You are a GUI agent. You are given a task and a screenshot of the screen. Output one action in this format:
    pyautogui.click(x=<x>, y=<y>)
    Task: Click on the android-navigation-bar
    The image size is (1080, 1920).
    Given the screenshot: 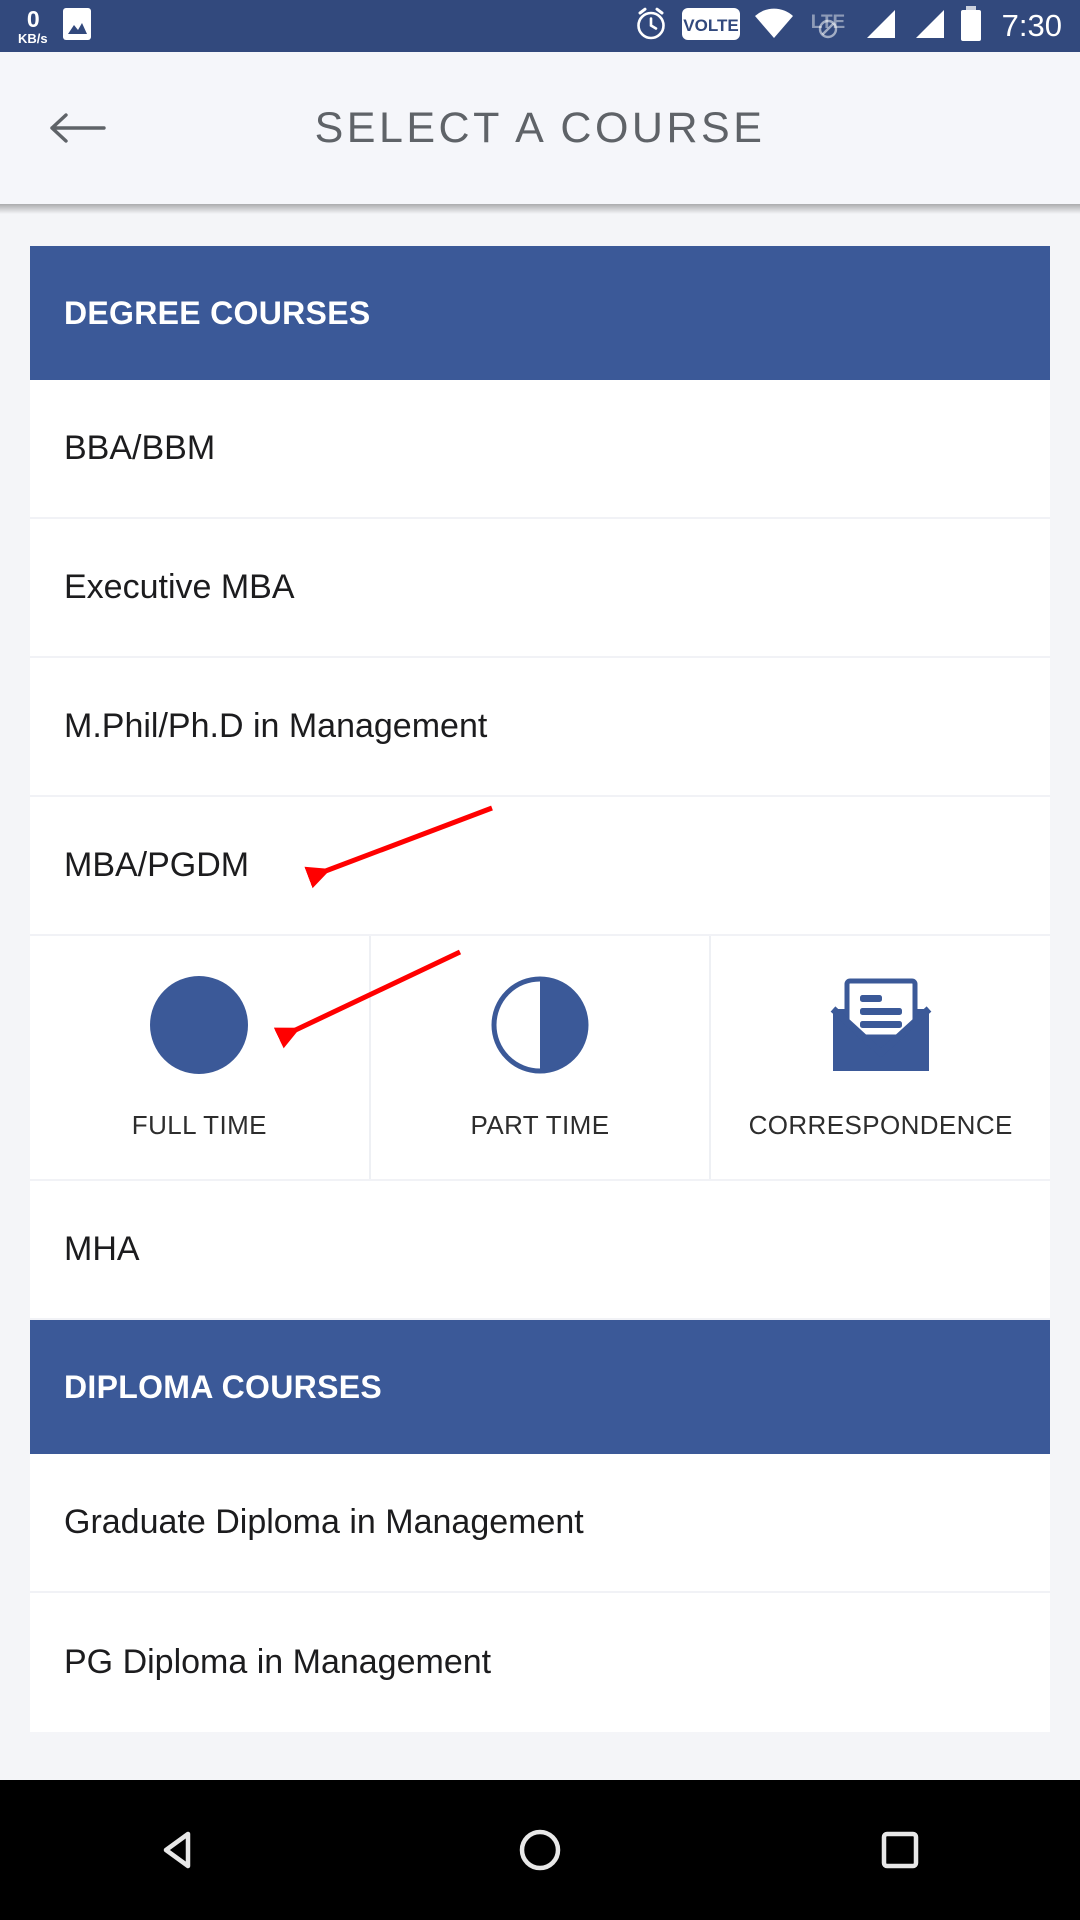 What is the action you would take?
    pyautogui.click(x=540, y=1850)
    